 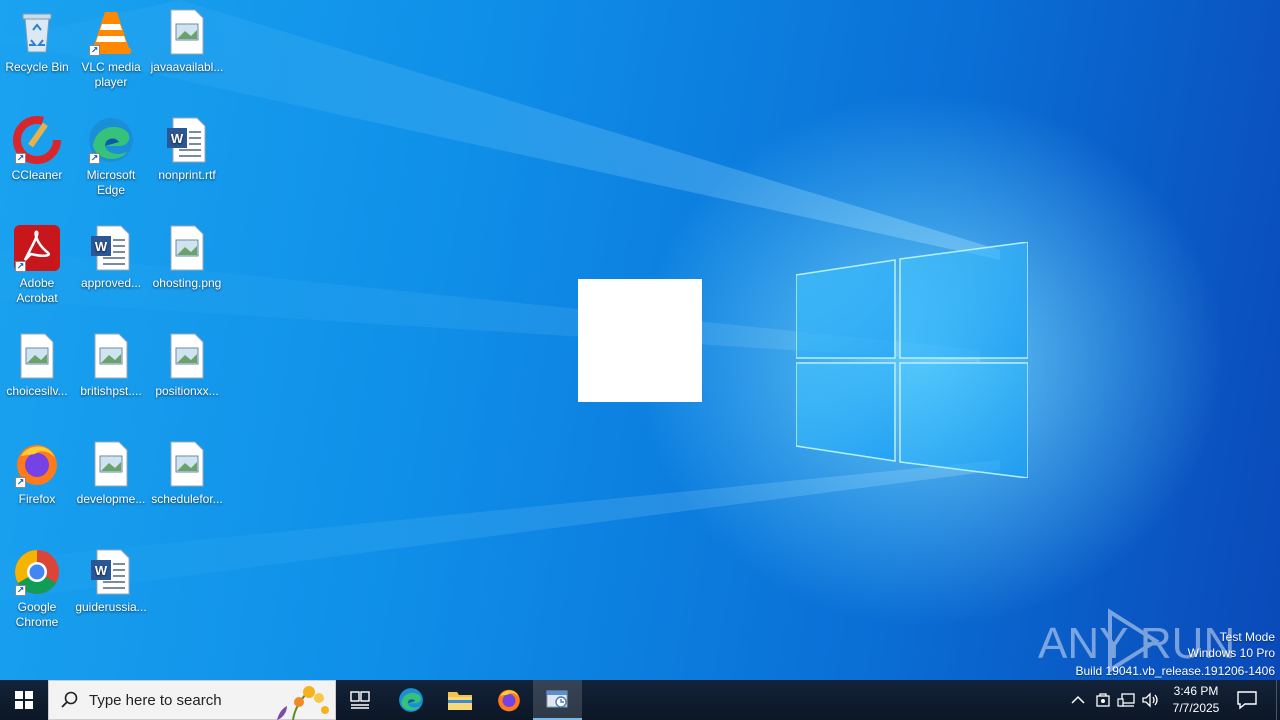 I want to click on windows-edition-text: Windows 10 Pro, so click(x=1231, y=653).